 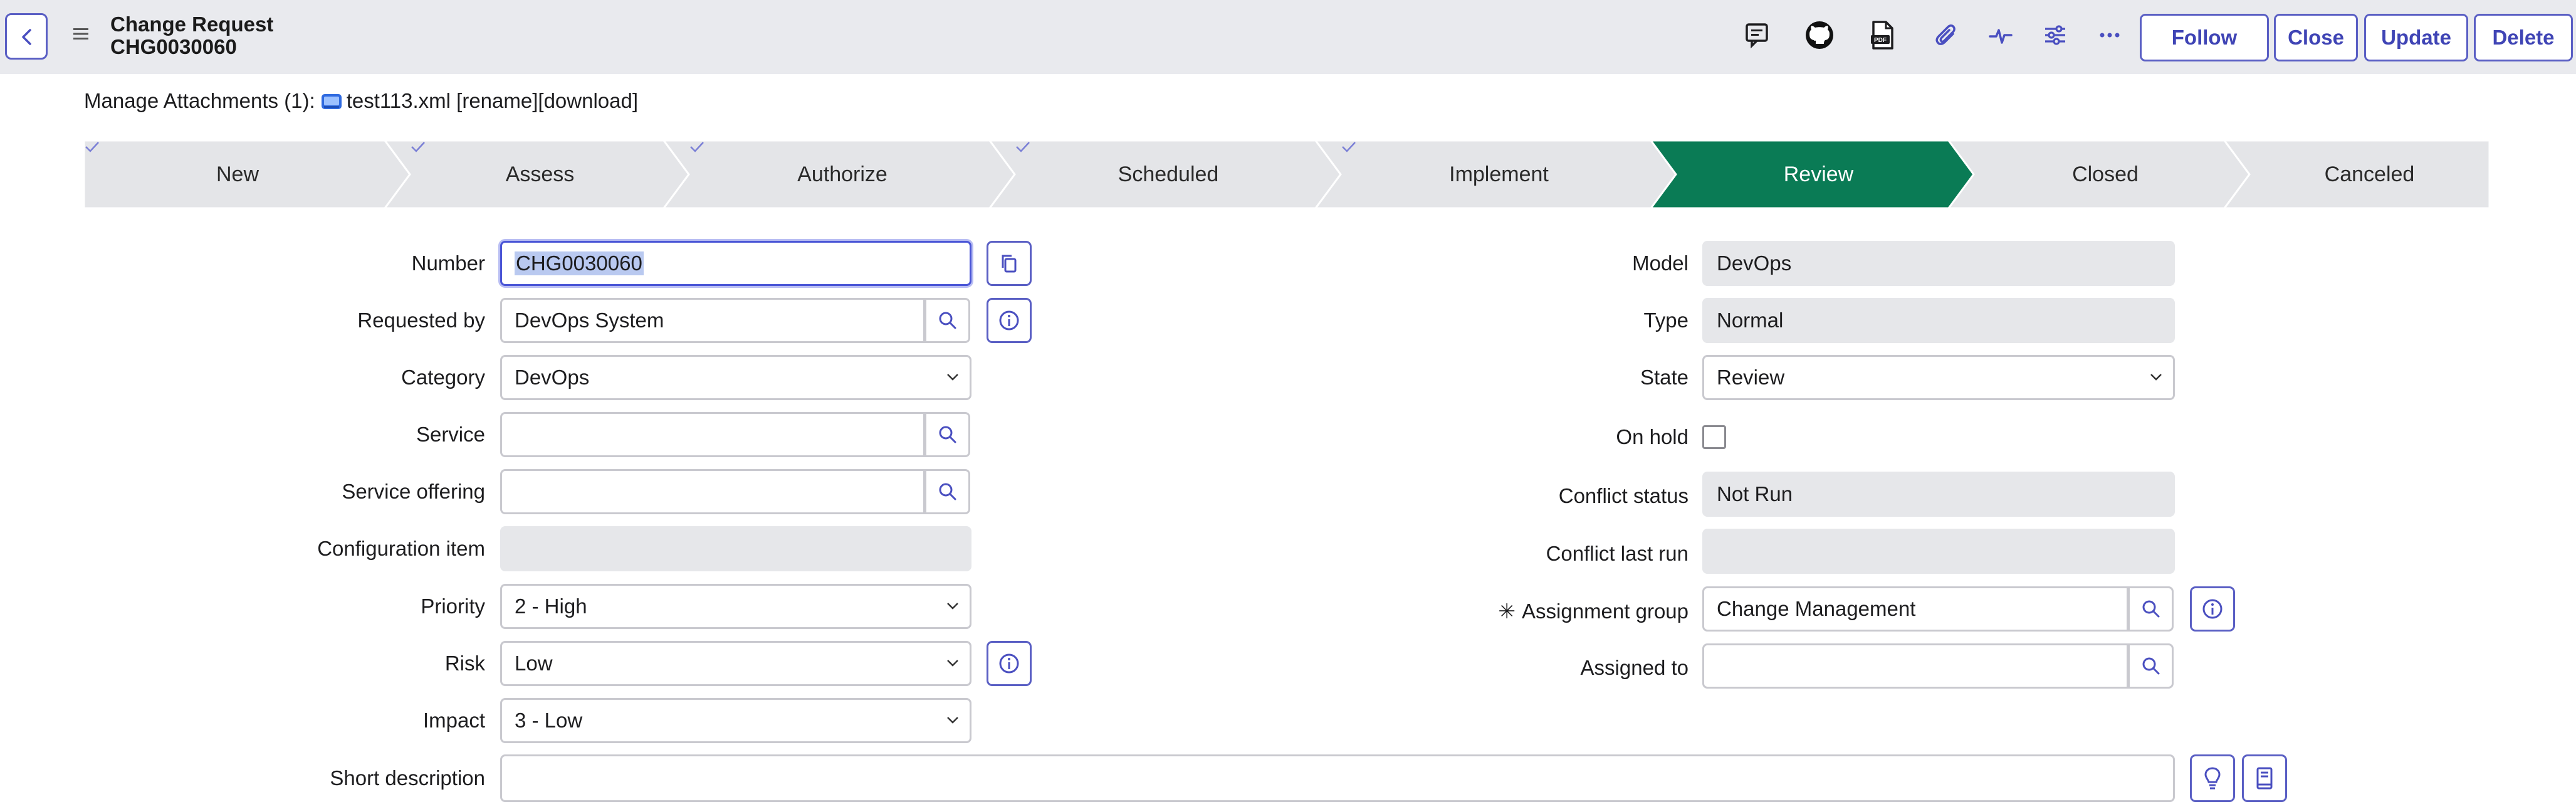 I want to click on requested-by-lookup-button, so click(x=947, y=320).